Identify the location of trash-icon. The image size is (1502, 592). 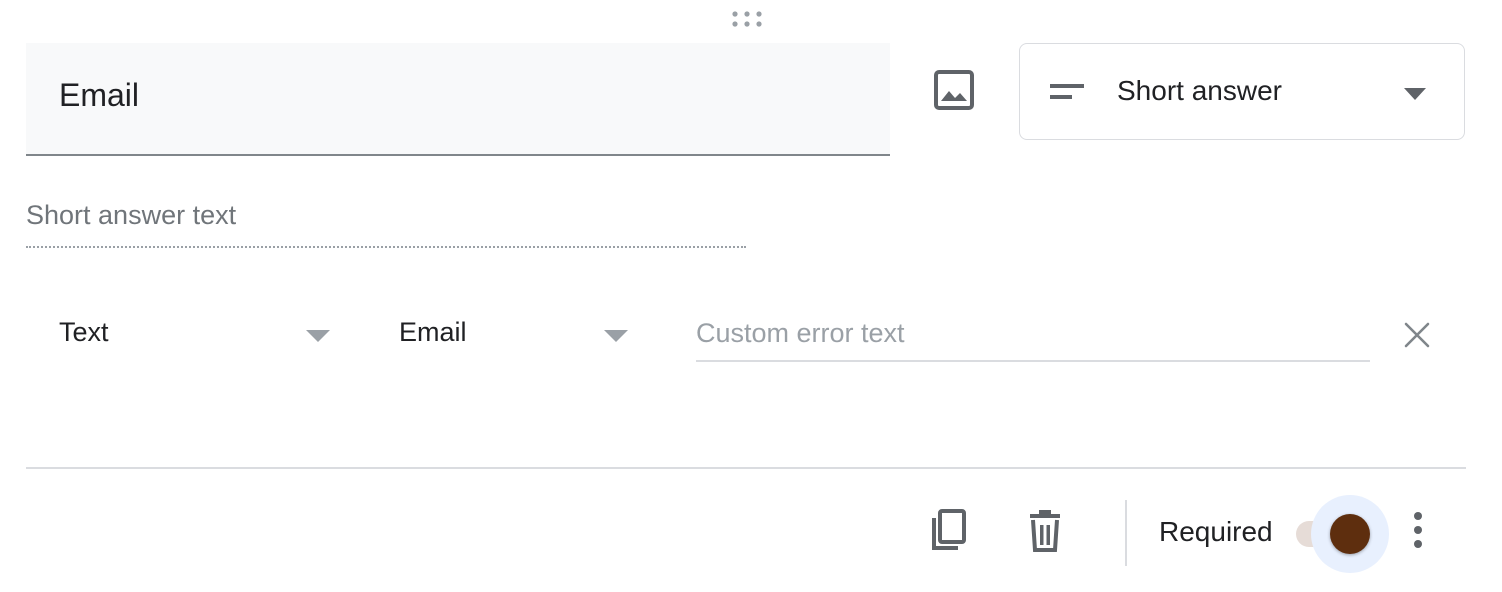
(1045, 531).